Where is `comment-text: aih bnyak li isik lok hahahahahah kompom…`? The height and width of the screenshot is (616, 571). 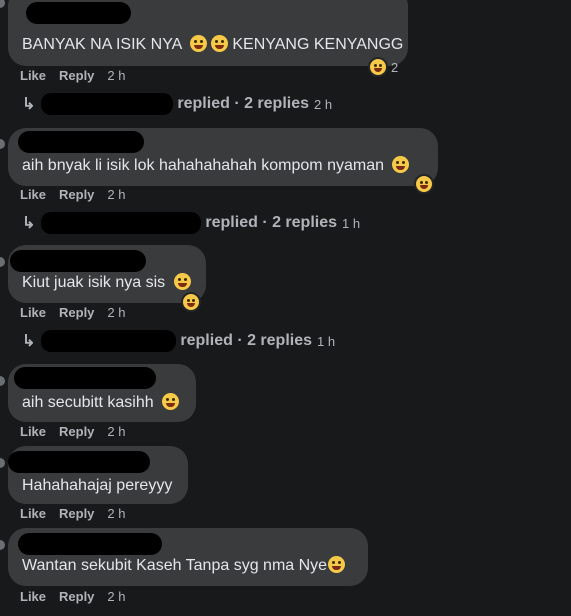
comment-text: aih bnyak li isik lok hahahahahah kompom… is located at coordinates (216, 166).